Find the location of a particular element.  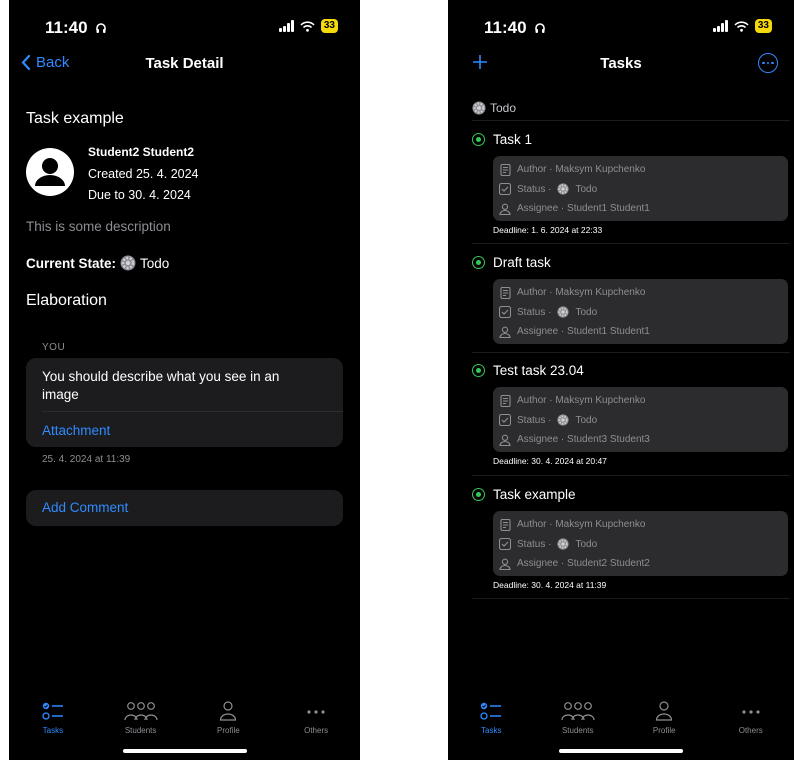

section-header: Todo is located at coordinates (494, 108).